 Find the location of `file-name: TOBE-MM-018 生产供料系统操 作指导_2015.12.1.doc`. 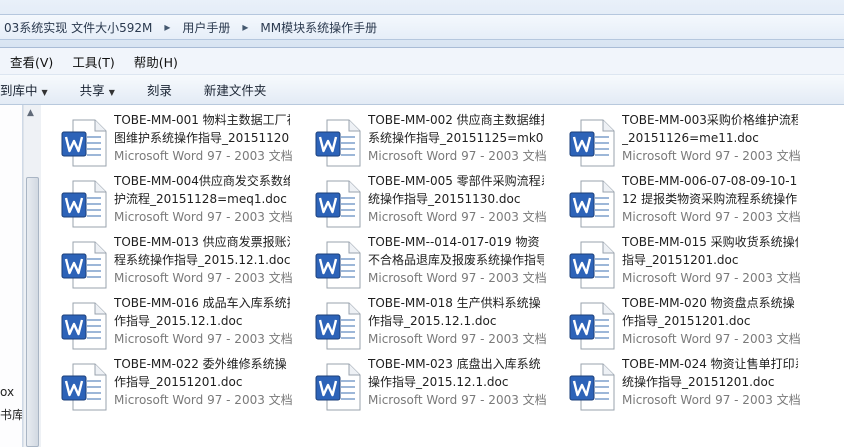

file-name: TOBE-MM-018 生产供料系统操 作指导_2015.12.1.doc is located at coordinates (456, 312).